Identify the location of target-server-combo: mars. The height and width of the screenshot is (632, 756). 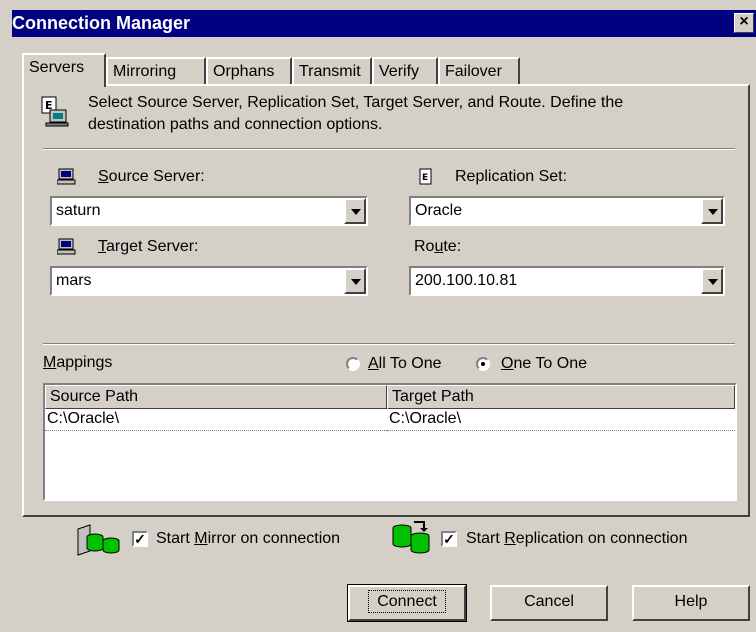
(209, 281).